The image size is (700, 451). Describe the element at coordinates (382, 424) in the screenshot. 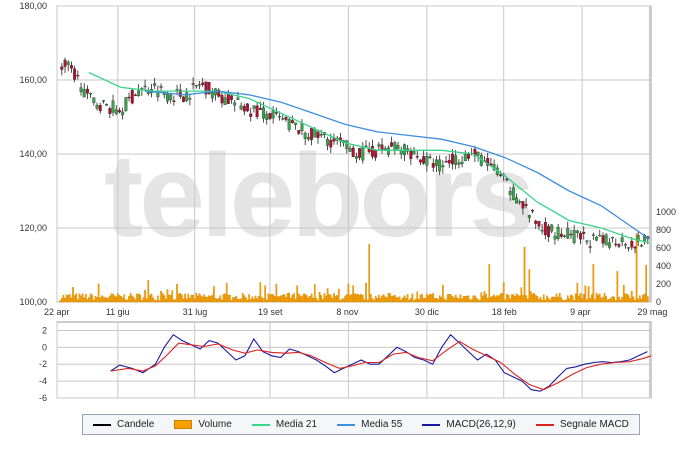

I see `legend-label: Media 55` at that location.